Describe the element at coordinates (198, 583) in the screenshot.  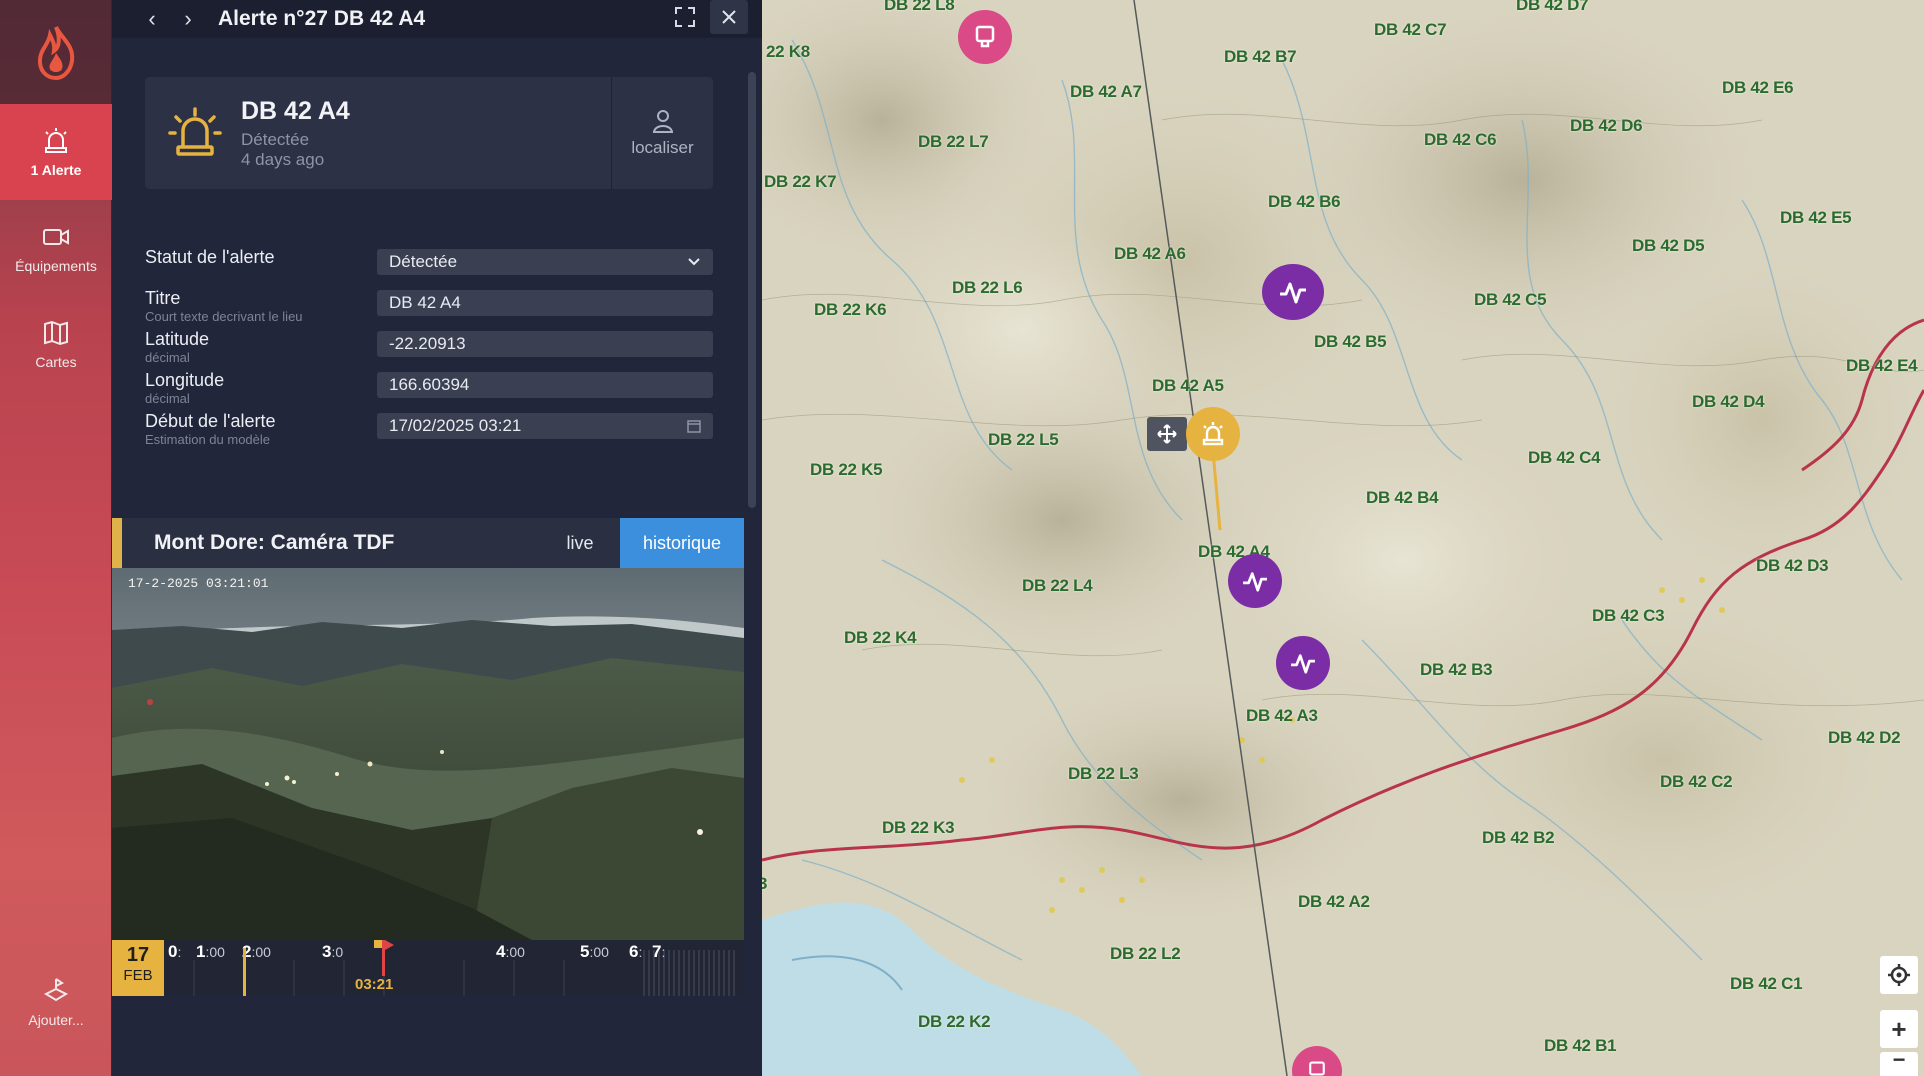
I see `camera-timestamp: 17-2-2025 03:21:01` at that location.